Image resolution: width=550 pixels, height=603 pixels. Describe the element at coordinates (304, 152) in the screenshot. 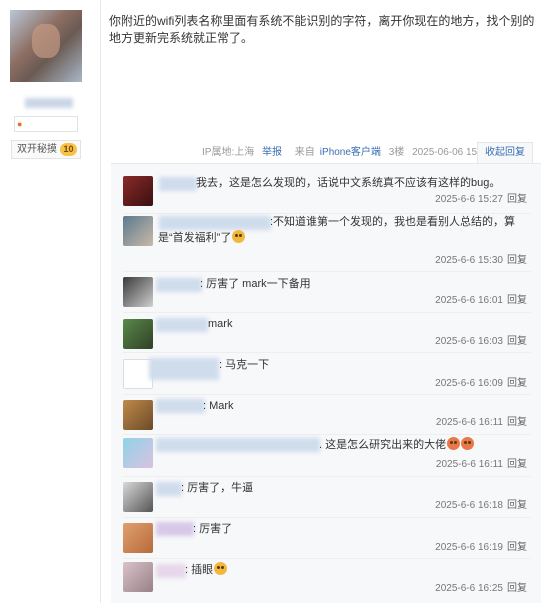

I see `client-prefix: 来自` at that location.